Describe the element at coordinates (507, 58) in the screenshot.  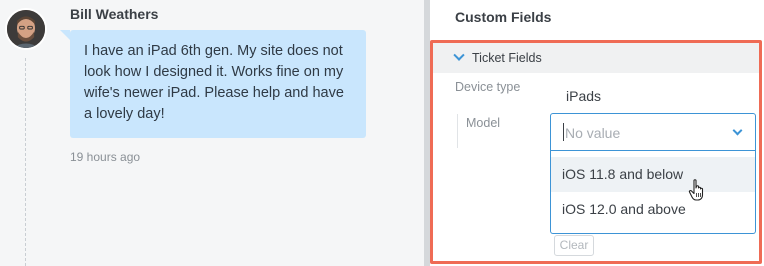
I see `section-label: Ticket Fields` at that location.